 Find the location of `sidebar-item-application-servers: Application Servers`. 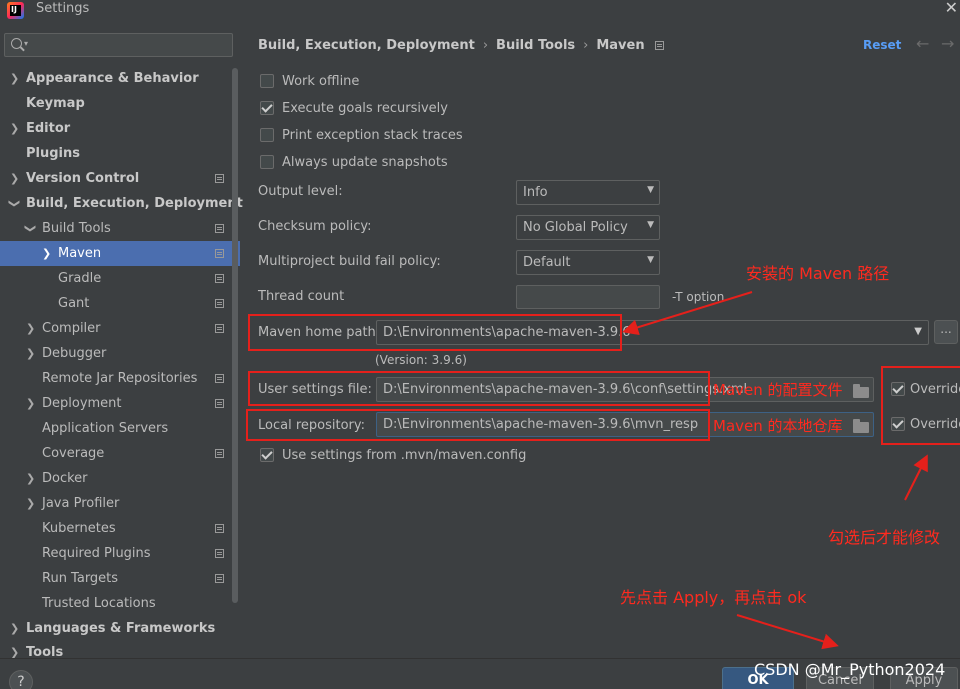

sidebar-item-application-servers: Application Servers is located at coordinates (116, 428).